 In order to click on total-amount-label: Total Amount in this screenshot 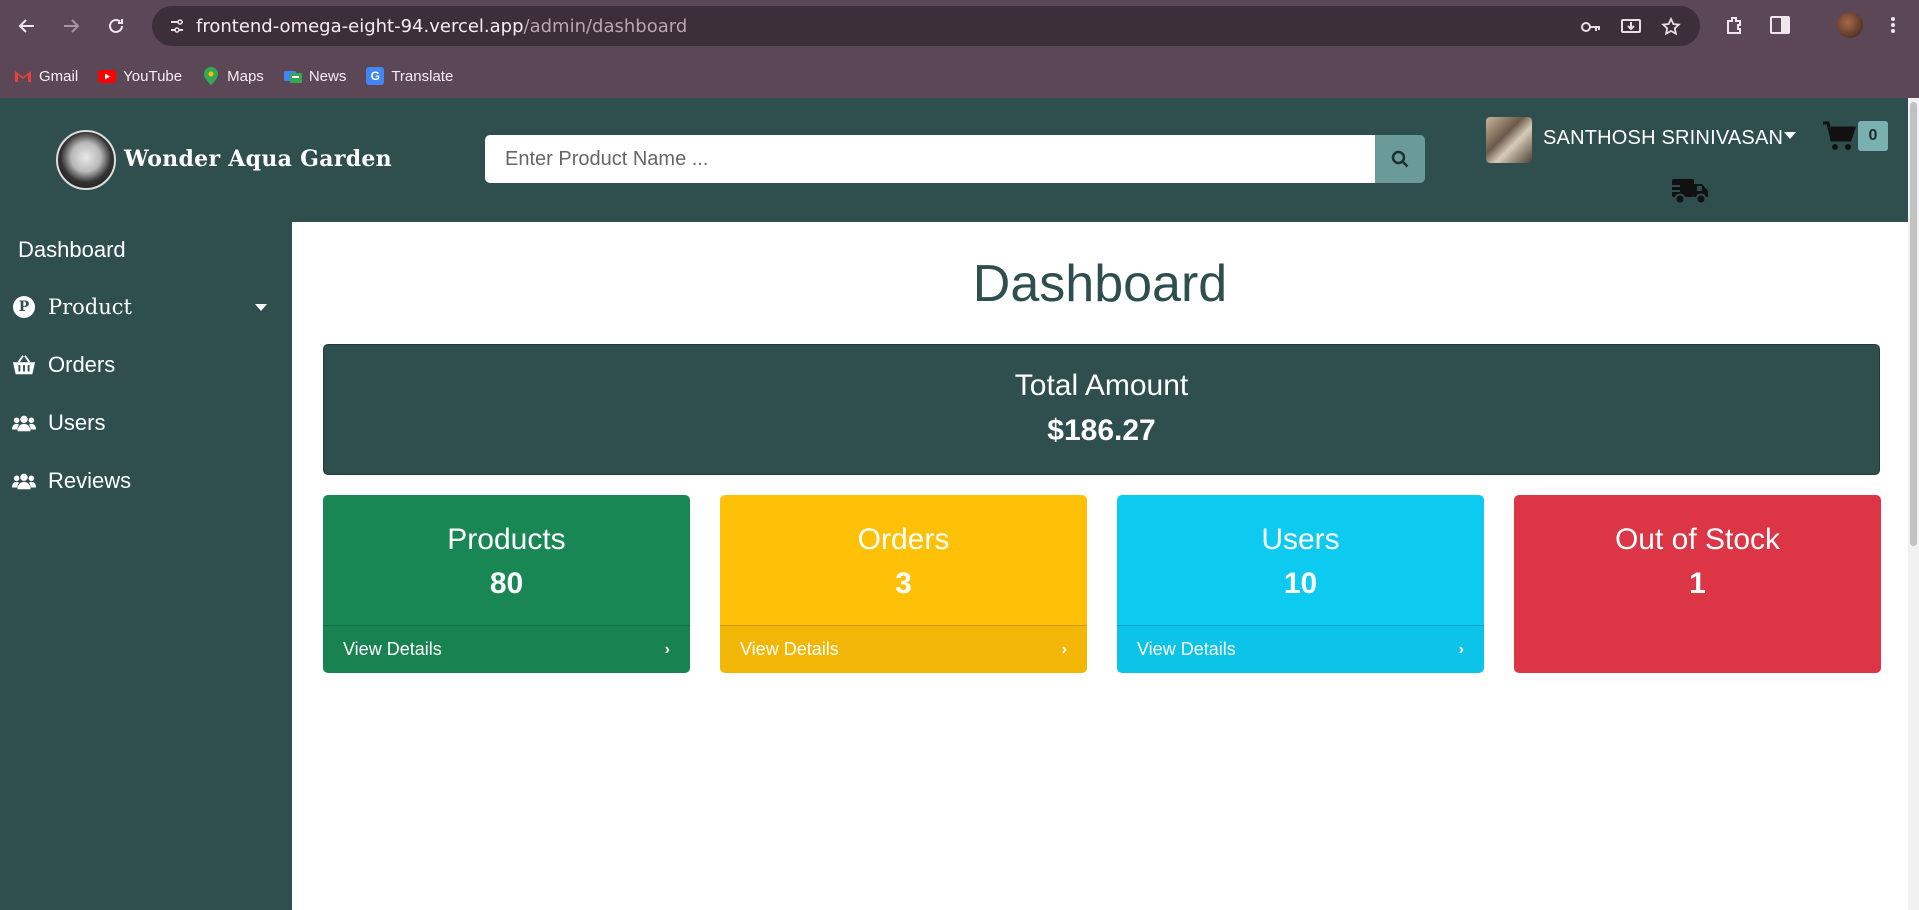, I will do `click(1101, 385)`.